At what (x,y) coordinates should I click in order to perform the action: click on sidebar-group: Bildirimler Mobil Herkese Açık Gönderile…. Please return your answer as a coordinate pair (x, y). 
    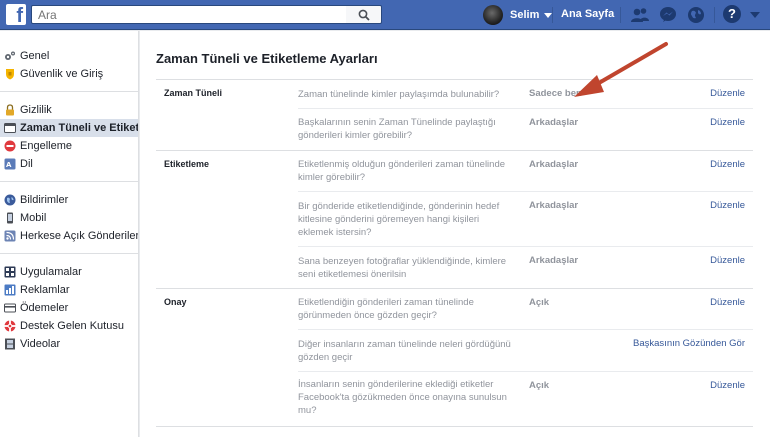
    Looking at the image, I should click on (69, 218).